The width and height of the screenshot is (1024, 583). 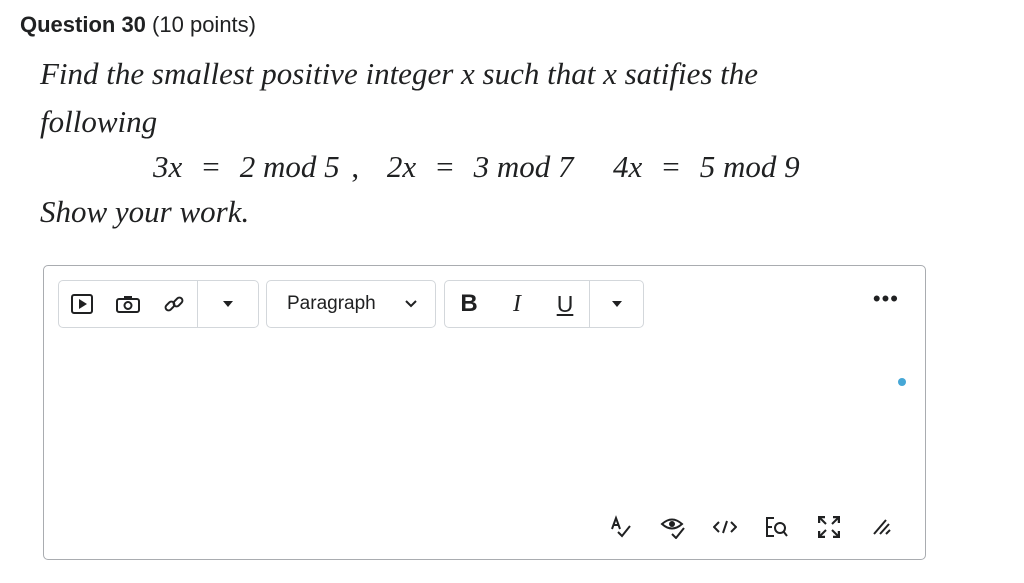 I want to click on eq1-lhs: 3x, so click(x=168, y=166).